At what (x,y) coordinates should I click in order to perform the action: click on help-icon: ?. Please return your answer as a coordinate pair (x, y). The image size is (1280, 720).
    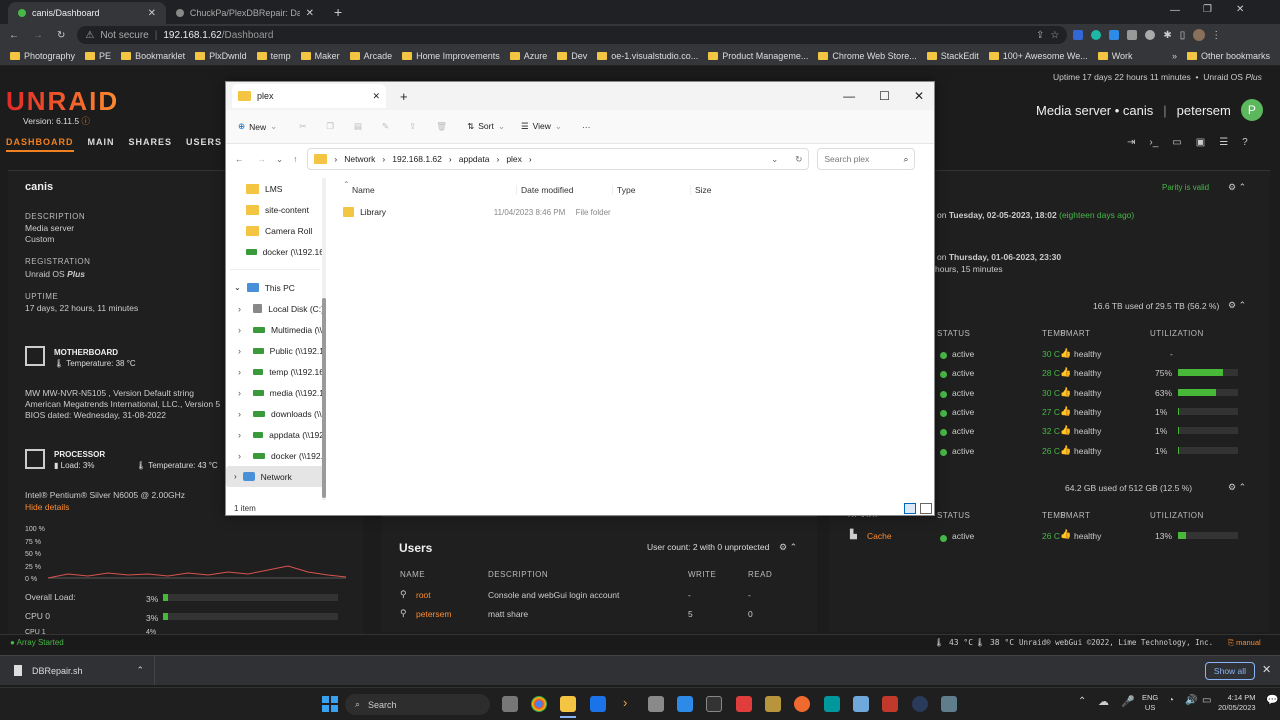
    Looking at the image, I should click on (1245, 142).